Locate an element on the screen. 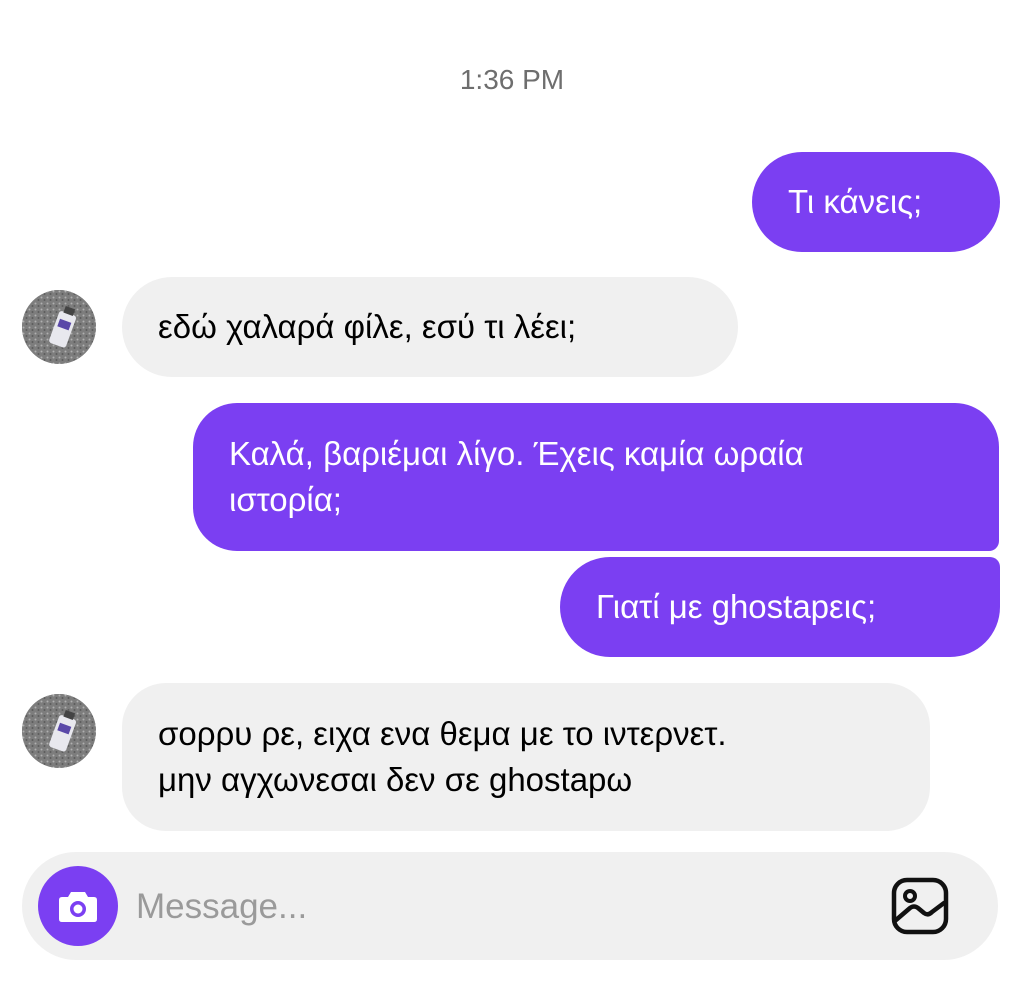  incoming-message-bubble: εδώ χαλαρά φίλε, εσύ τι λέει; is located at coordinates (430, 327).